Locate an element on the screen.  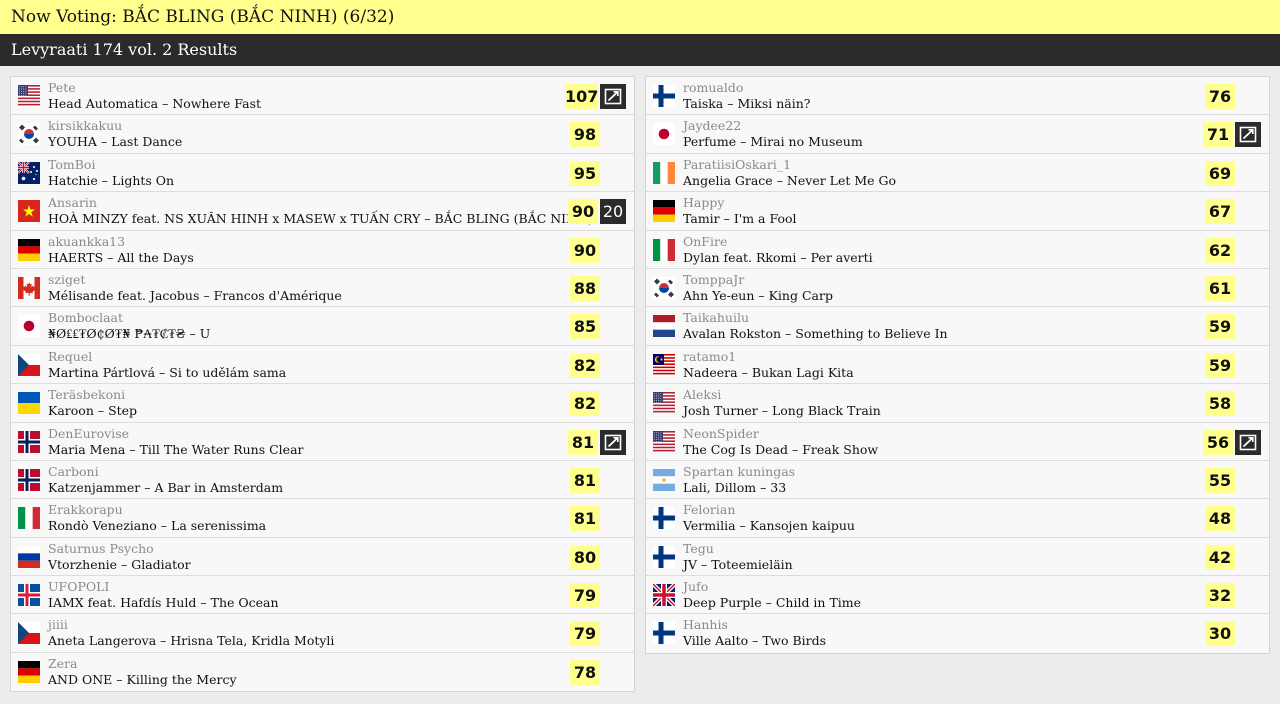
song-artist: Deep Purple is located at coordinates (722, 603).